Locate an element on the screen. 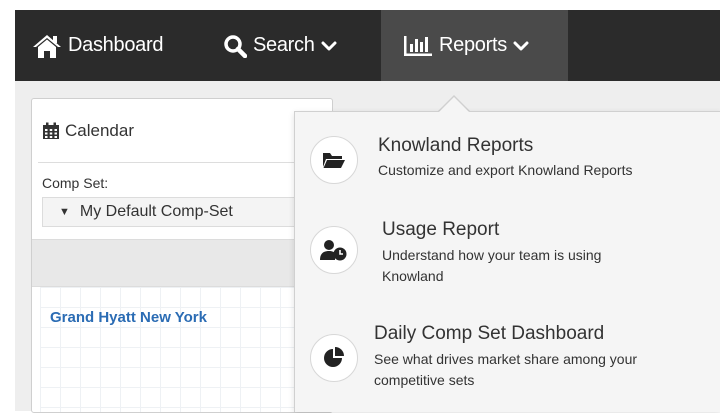 This screenshot has height=413, width=720. calendar-toolbar-band is located at coordinates (182, 263).